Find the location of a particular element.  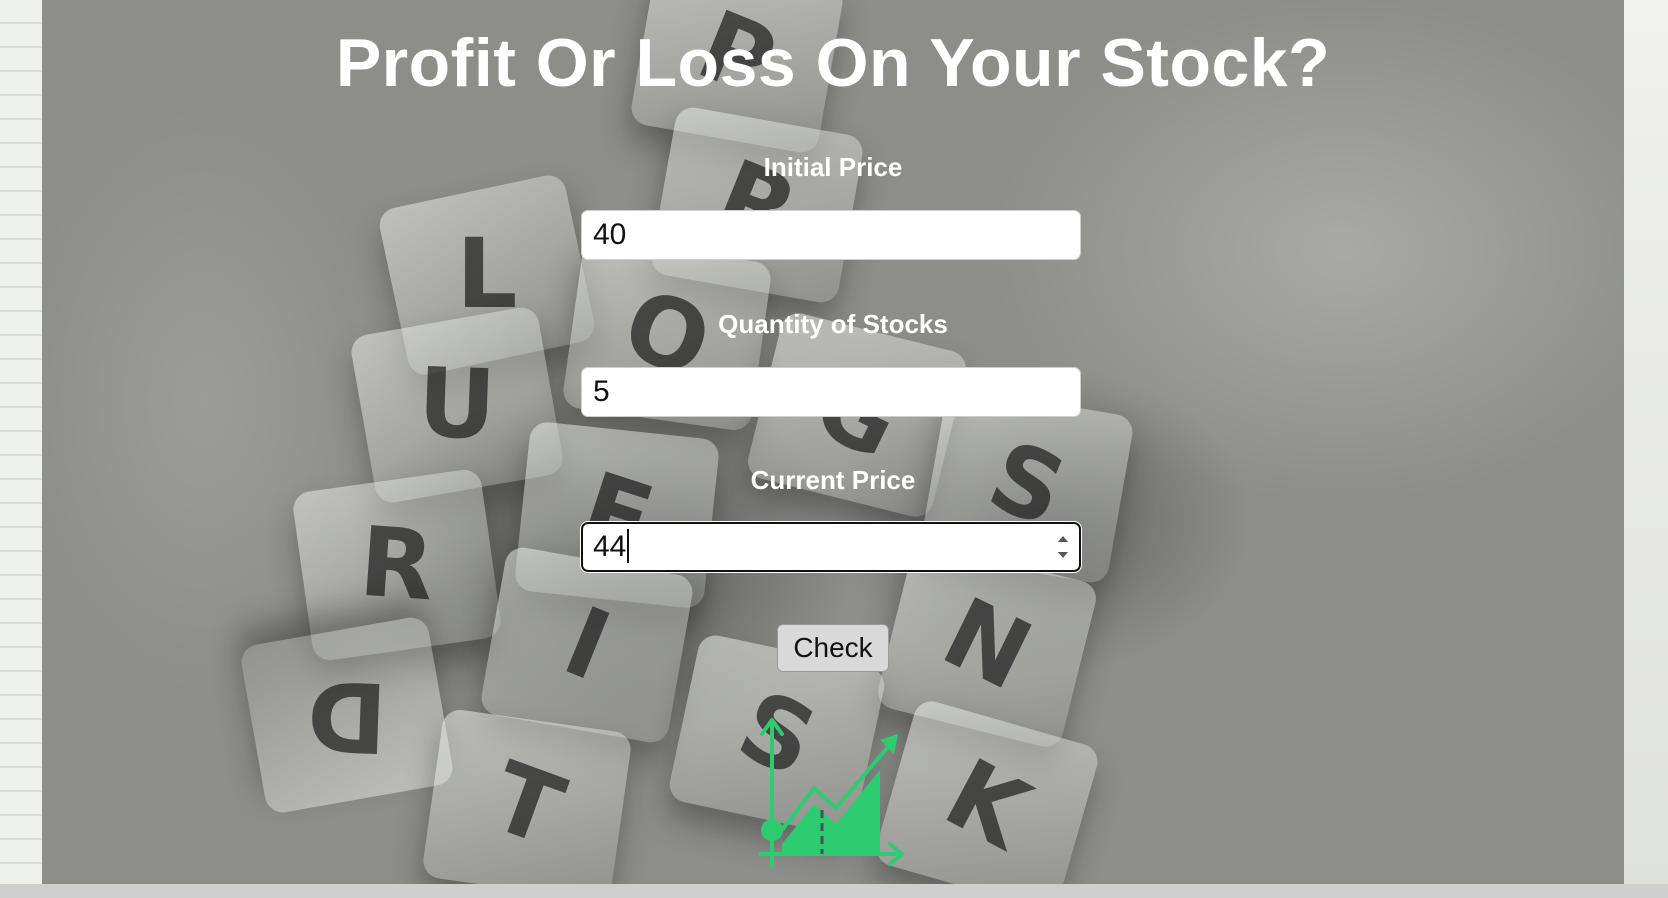

initial-price-label: Initial Price is located at coordinates (833, 167).